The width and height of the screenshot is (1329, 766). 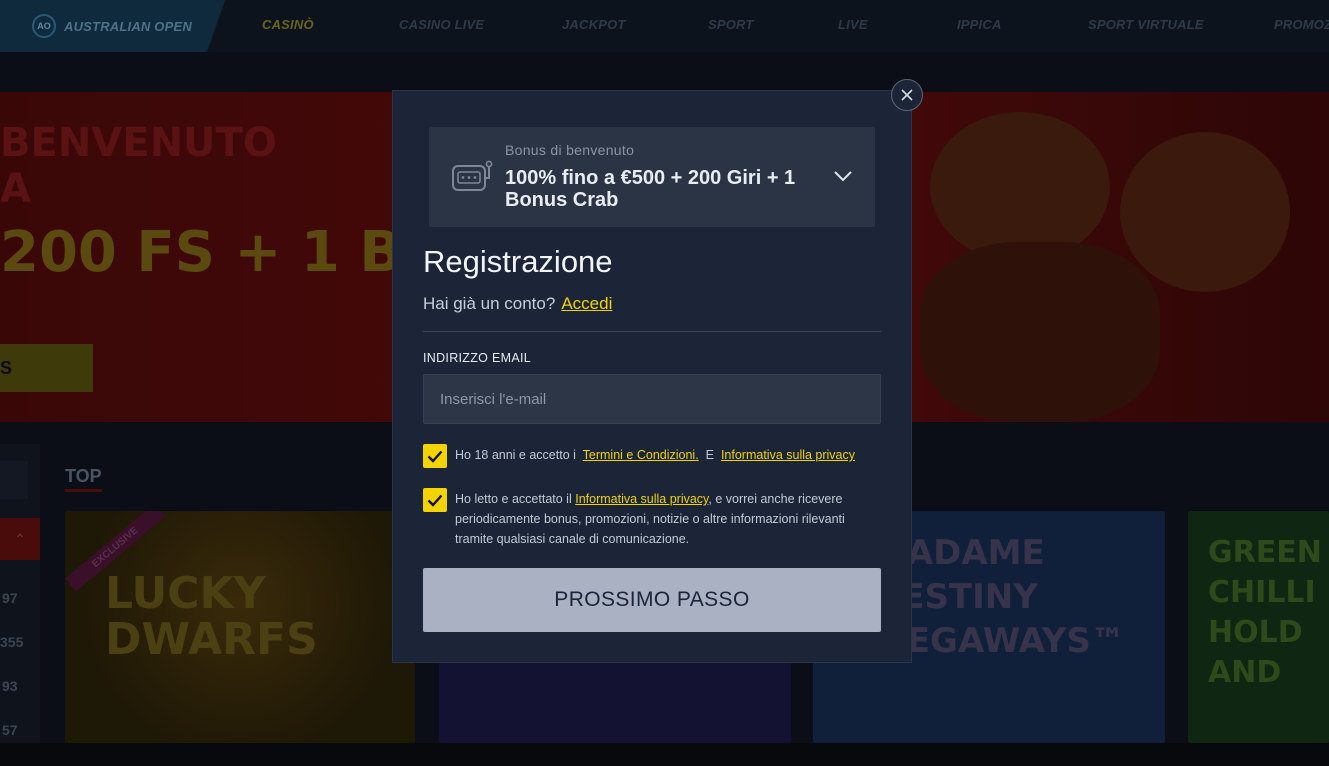 What do you see at coordinates (1146, 24) in the screenshot?
I see `nav-sport-virtuale: SPORT VIRTUALE` at bounding box center [1146, 24].